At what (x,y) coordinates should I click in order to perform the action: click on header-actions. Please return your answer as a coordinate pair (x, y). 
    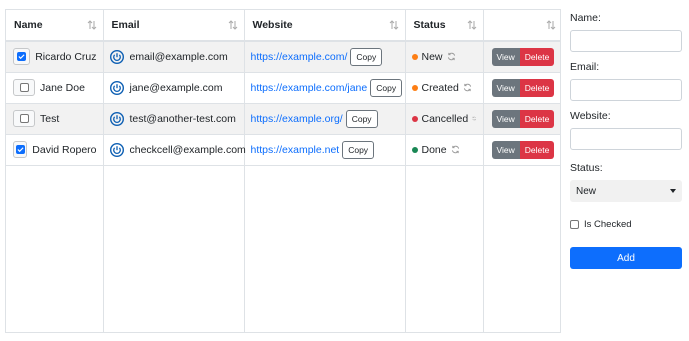
    Looking at the image, I should click on (521, 26).